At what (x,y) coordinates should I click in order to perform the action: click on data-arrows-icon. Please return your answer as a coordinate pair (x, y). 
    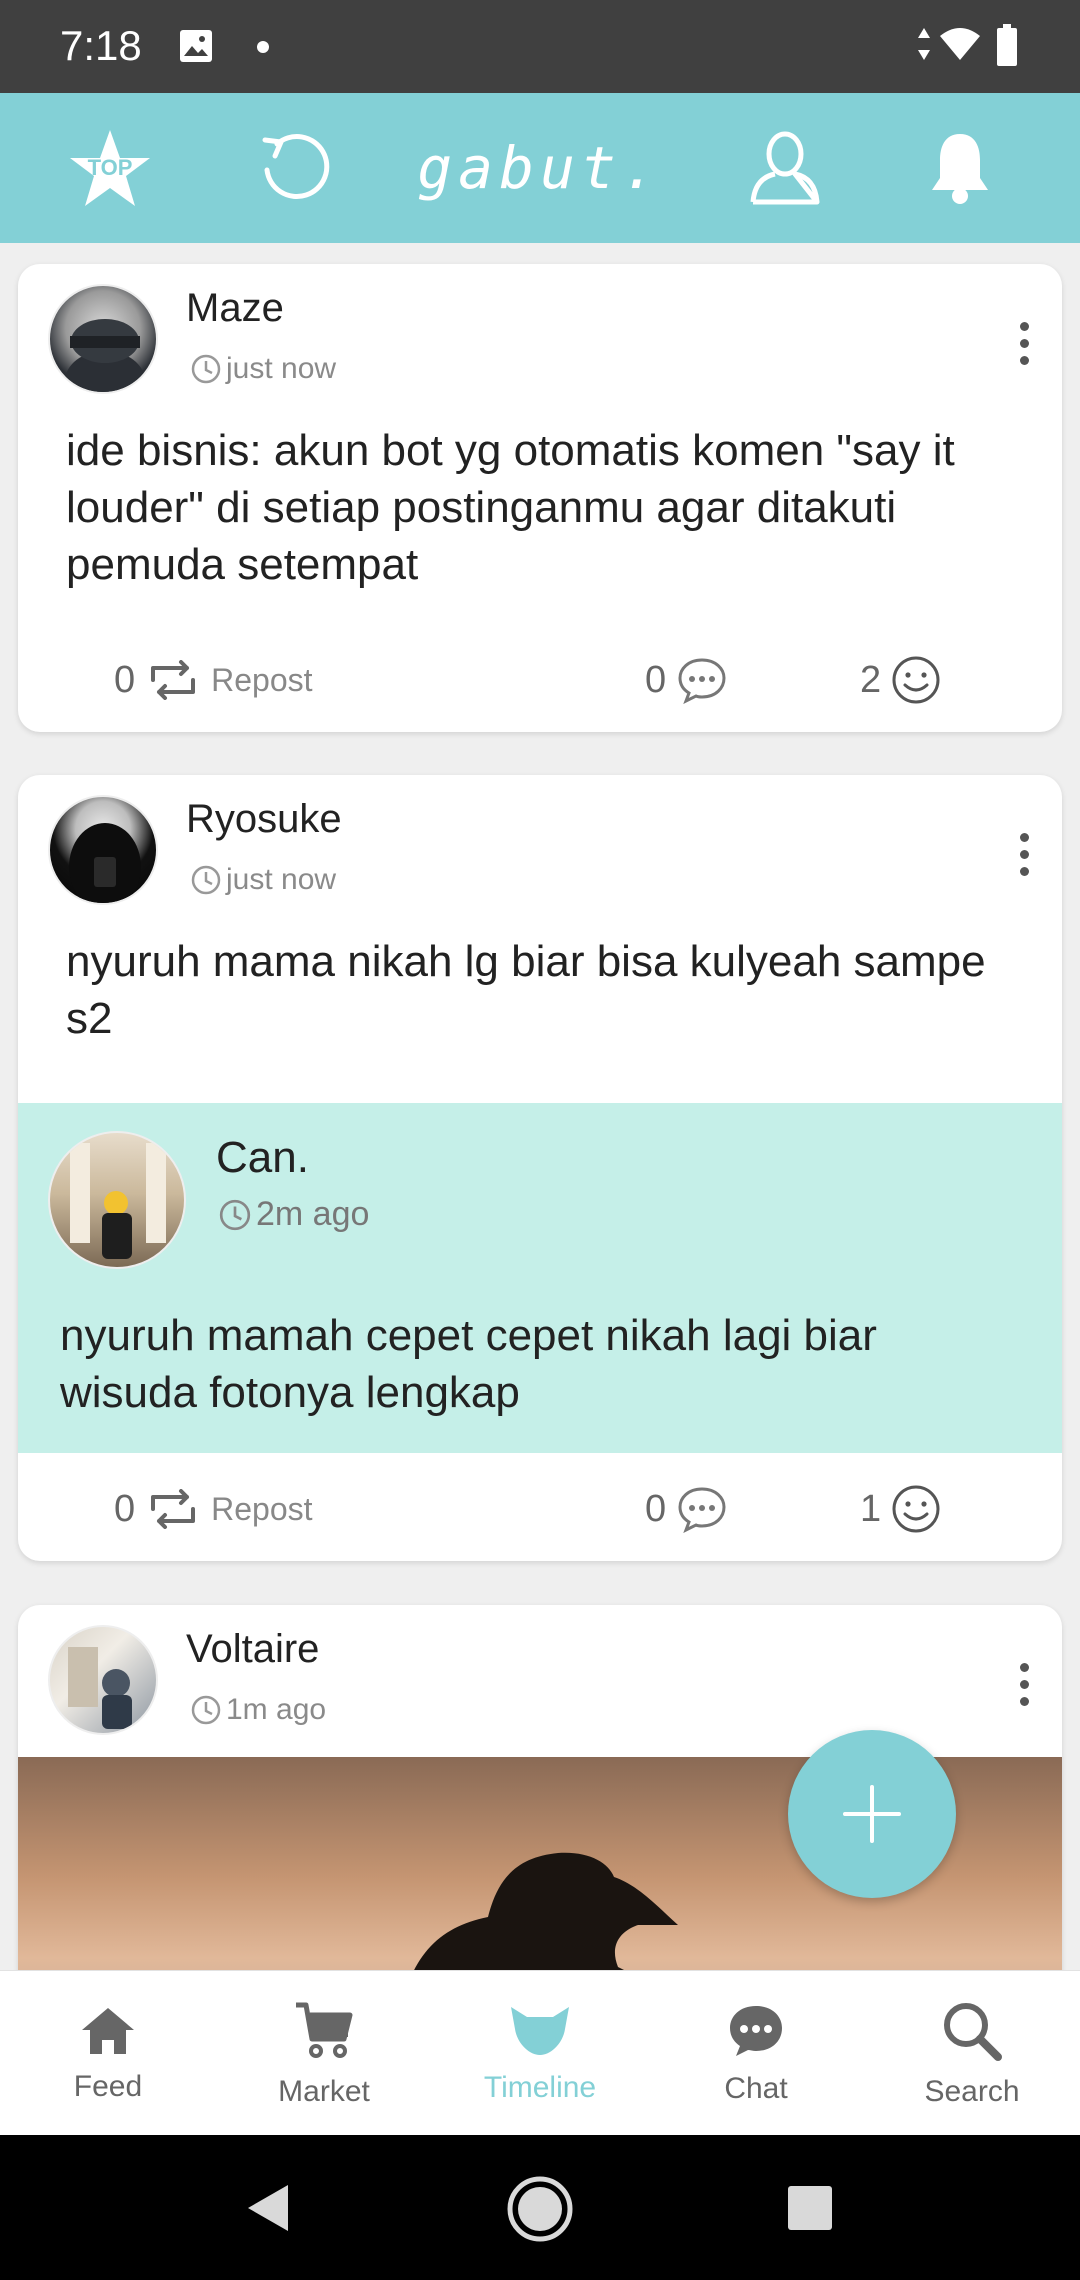
    Looking at the image, I should click on (924, 46).